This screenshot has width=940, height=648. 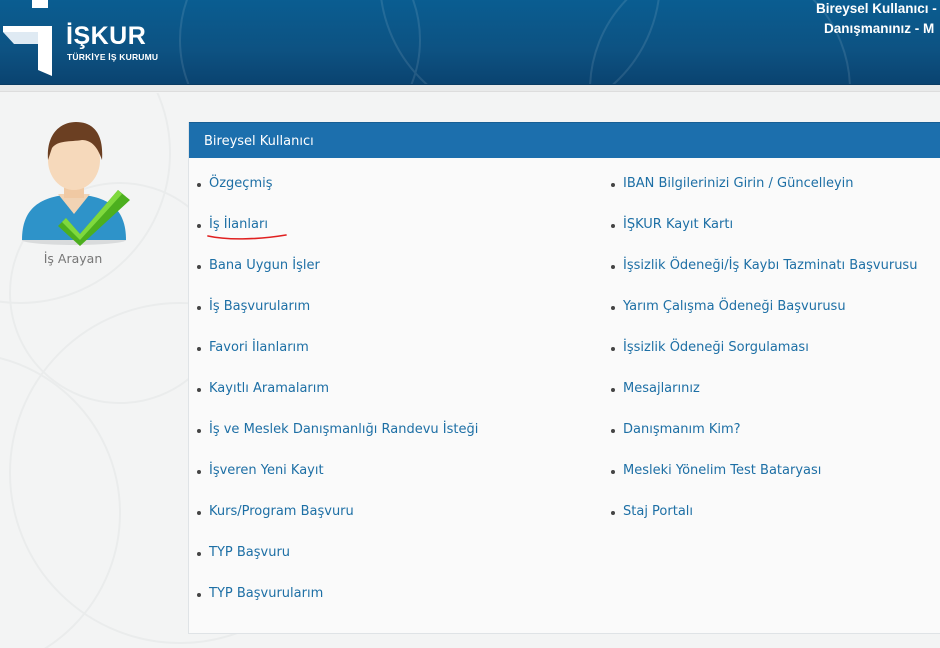 I want to click on profile-role-label: İş Arayan, so click(x=73, y=258).